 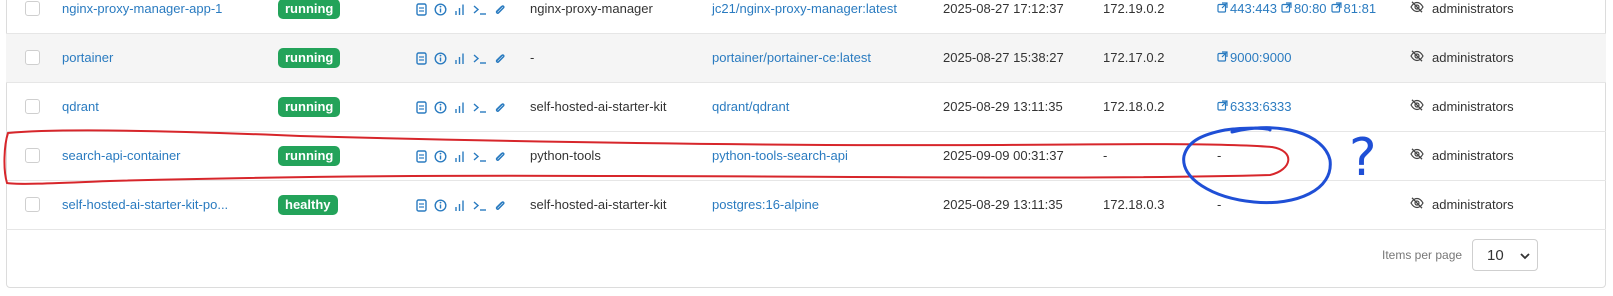 What do you see at coordinates (142, 16) in the screenshot?
I see `container-name-link: nginx-proxy-manager-app-1` at bounding box center [142, 16].